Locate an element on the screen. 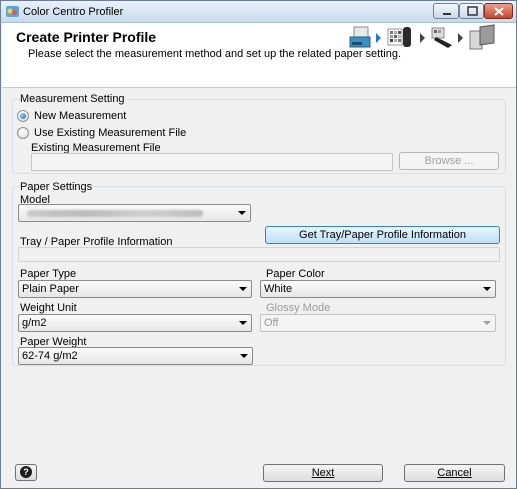 This screenshot has width=517, height=489. model-select is located at coordinates (134, 213).